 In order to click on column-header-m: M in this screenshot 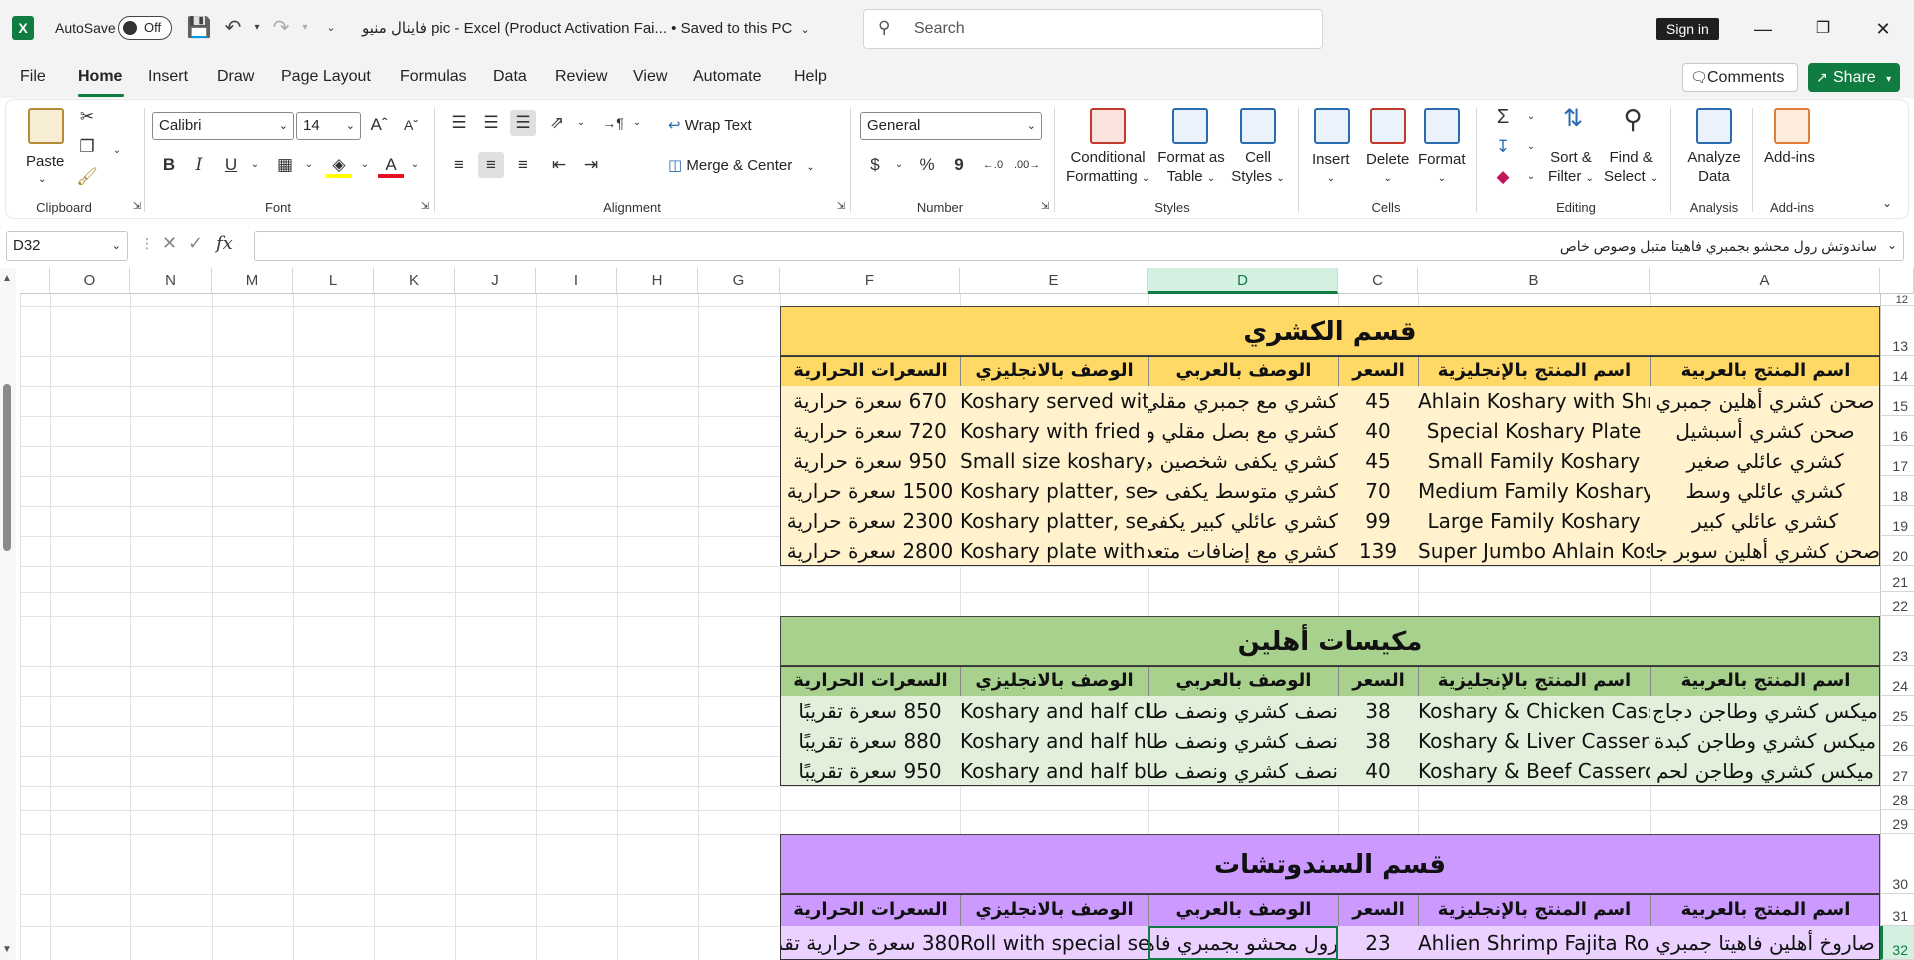, I will do `click(252, 281)`.